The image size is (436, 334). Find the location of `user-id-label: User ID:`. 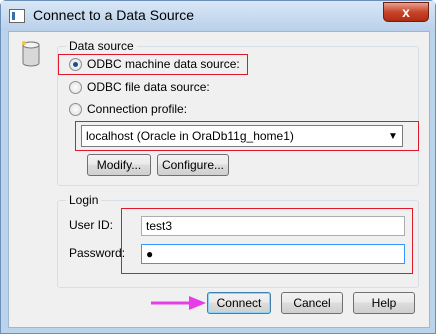

user-id-label: User ID: is located at coordinates (91, 225).